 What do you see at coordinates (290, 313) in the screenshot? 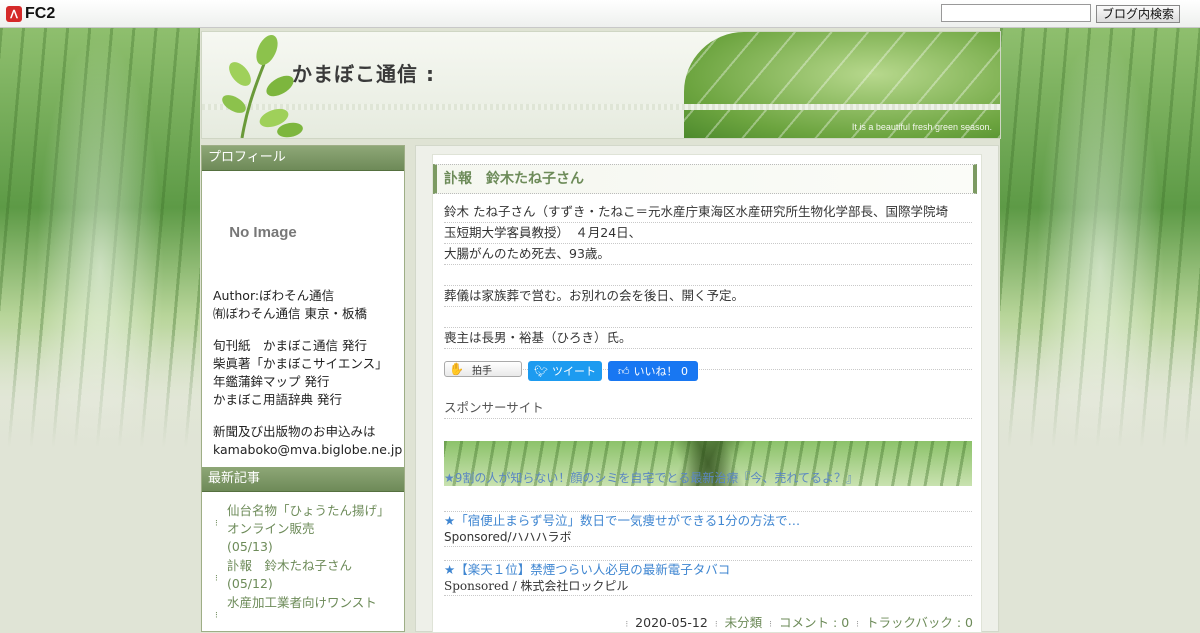
I see `profile-company: ㈲ぼわそん通信 東京・板橋` at bounding box center [290, 313].